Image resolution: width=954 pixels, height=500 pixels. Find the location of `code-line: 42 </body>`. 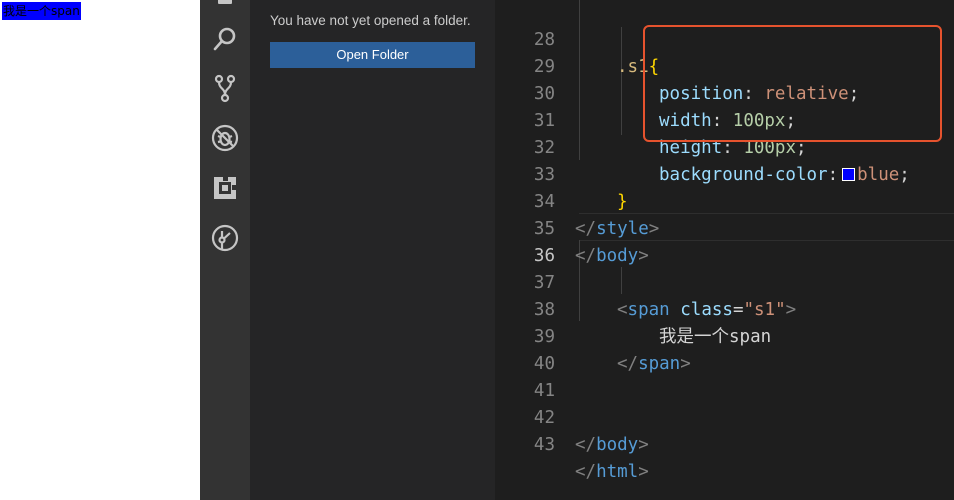

code-line: 42 </body> is located at coordinates (724, 416).